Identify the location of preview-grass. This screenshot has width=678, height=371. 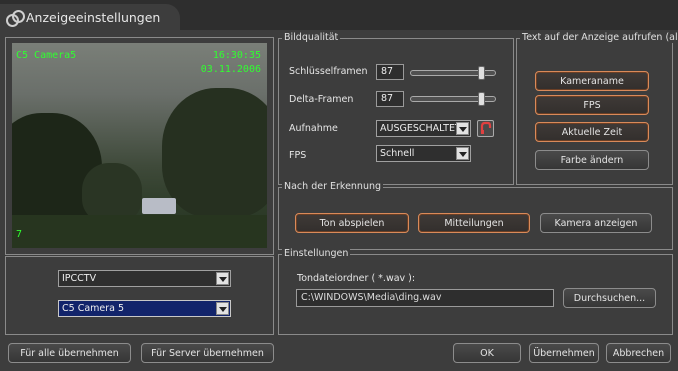
(139, 231).